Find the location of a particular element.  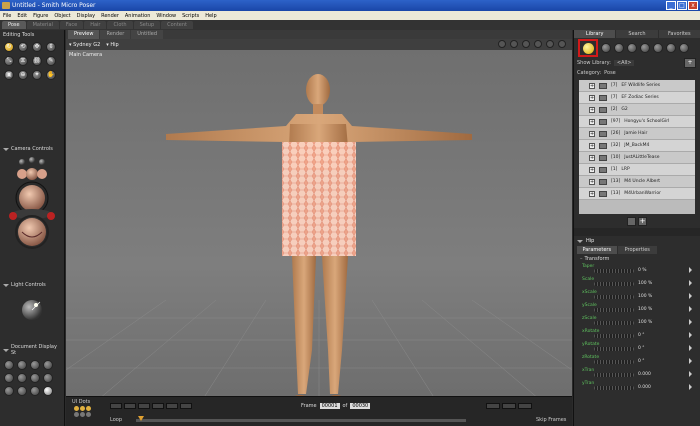

param-value: 100 % is located at coordinates (645, 322).